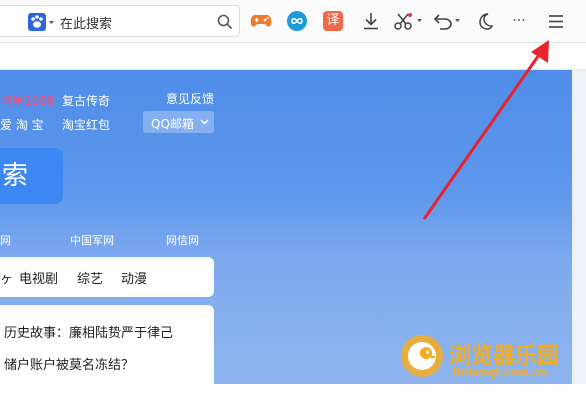 The image size is (586, 395). I want to click on watermark-logo-icon, so click(422, 356).